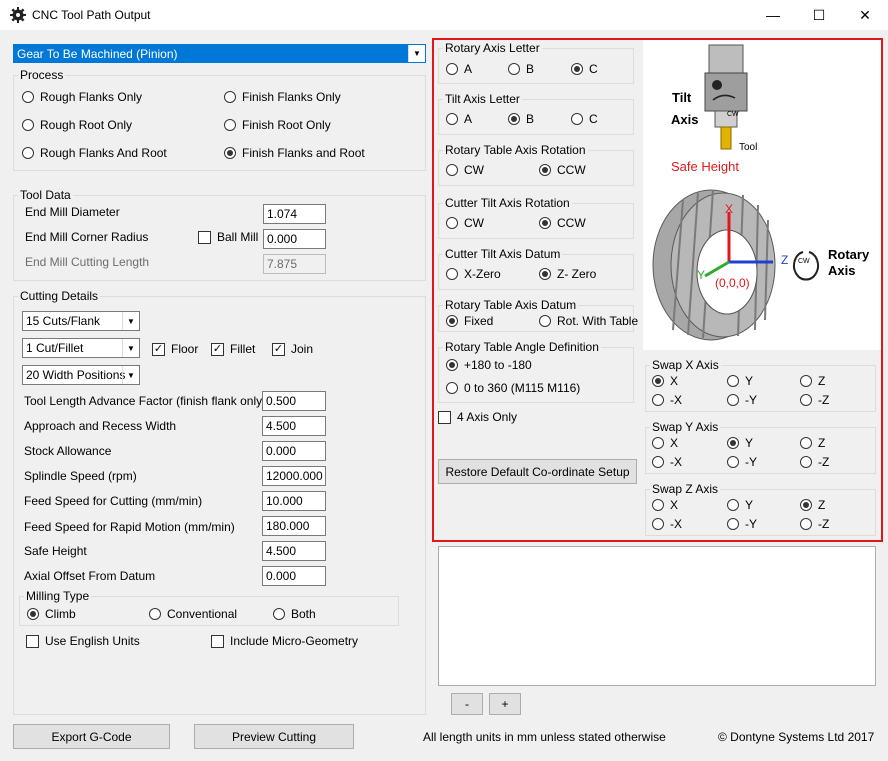 The width and height of the screenshot is (888, 761). I want to click on process-rough-flanks-root-radio: Rough Flanks And Root, so click(94, 153).